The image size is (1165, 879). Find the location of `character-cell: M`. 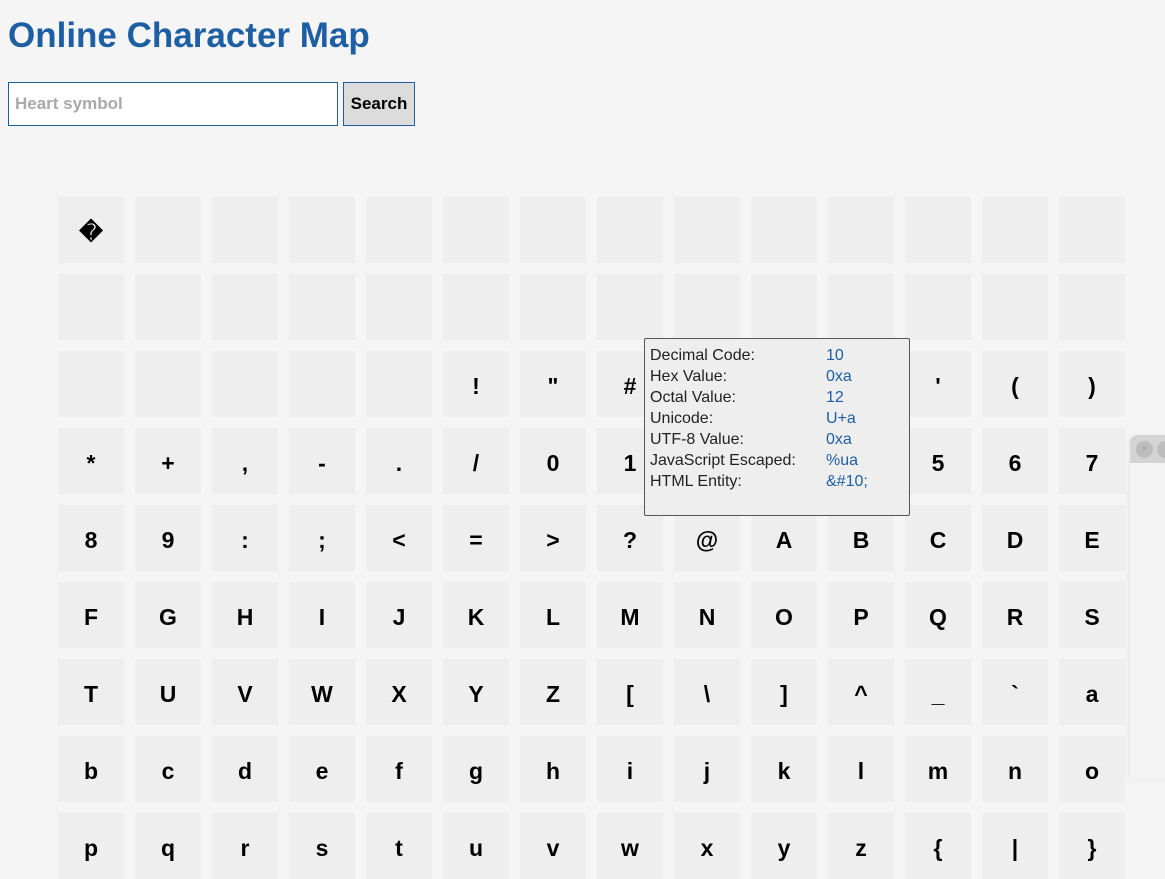

character-cell: M is located at coordinates (630, 615).